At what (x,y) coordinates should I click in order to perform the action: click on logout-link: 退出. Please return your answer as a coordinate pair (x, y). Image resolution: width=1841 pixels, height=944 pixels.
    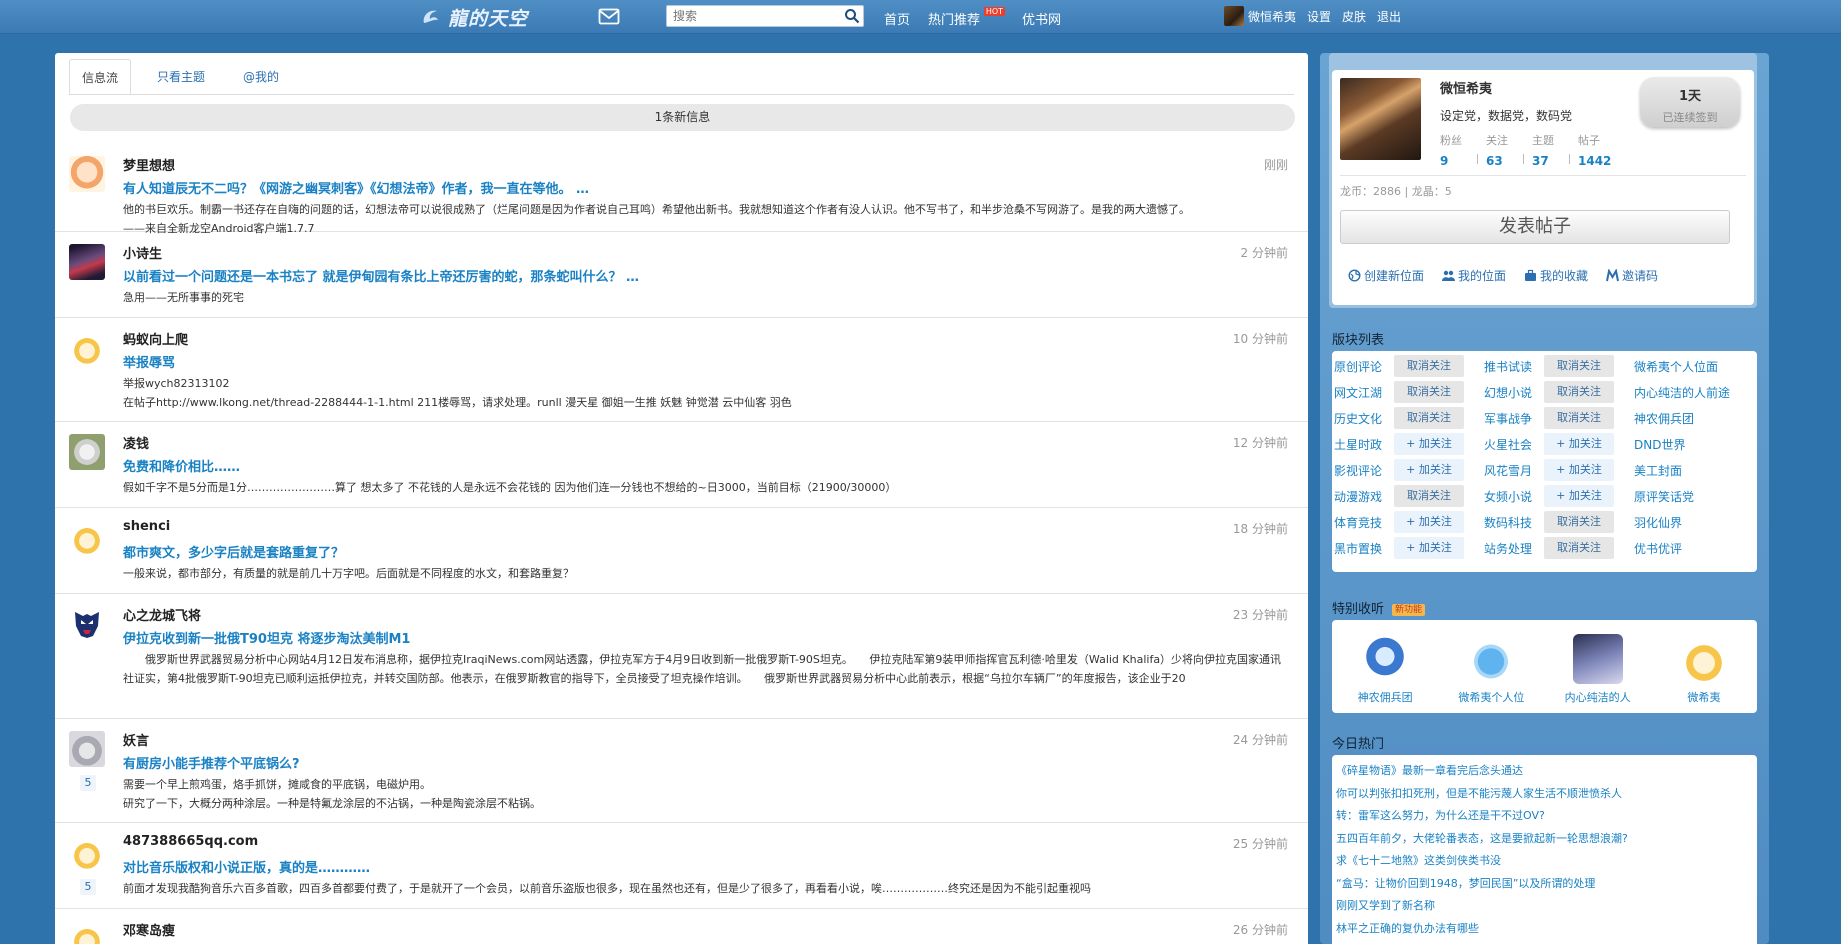
    Looking at the image, I should click on (1389, 16).